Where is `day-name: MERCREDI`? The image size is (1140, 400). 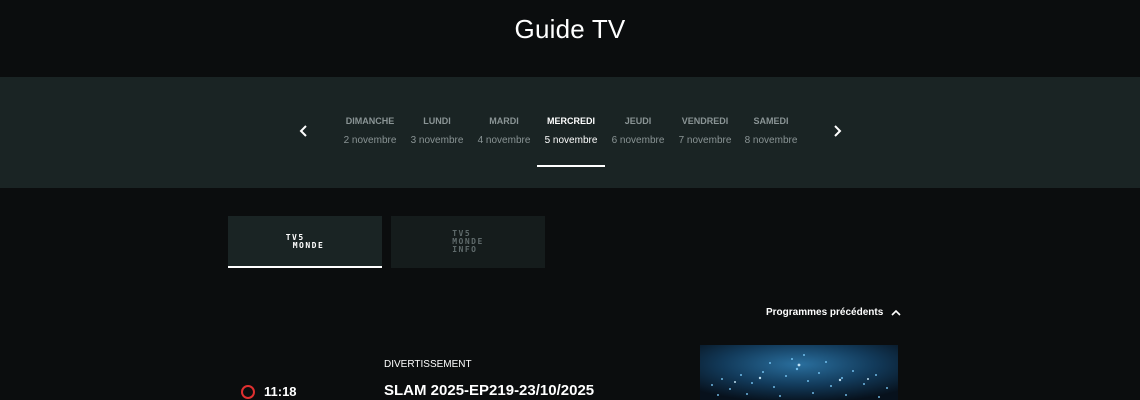 day-name: MERCREDI is located at coordinates (570, 121).